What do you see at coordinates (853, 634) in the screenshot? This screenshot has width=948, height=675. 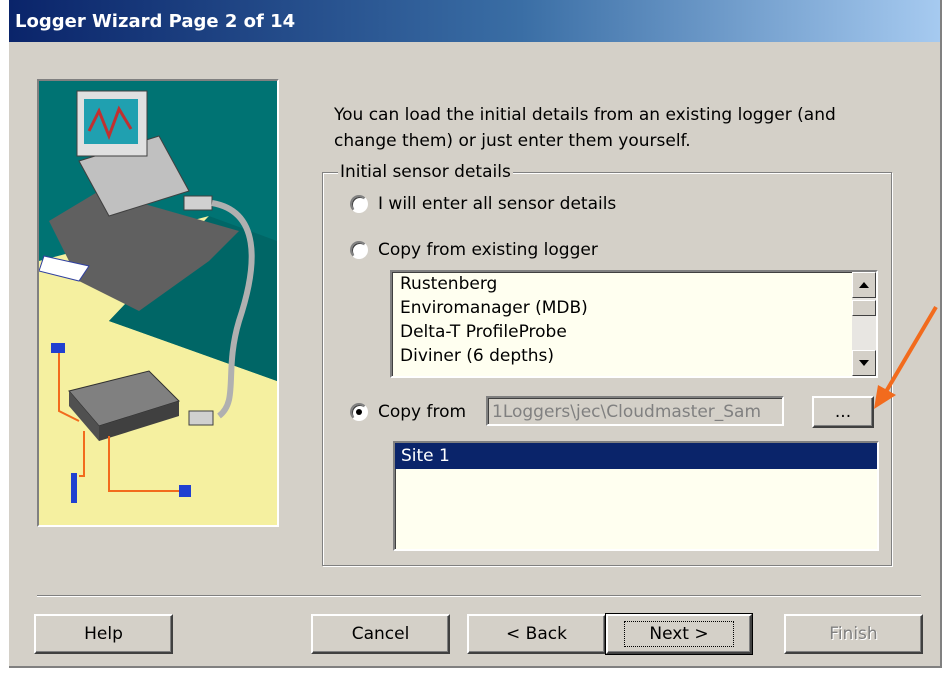 I see `finish-button: Finish` at bounding box center [853, 634].